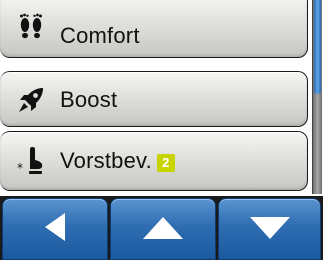 Image resolution: width=323 pixels, height=260 pixels. What do you see at coordinates (31, 100) in the screenshot?
I see `rocket-icon` at bounding box center [31, 100].